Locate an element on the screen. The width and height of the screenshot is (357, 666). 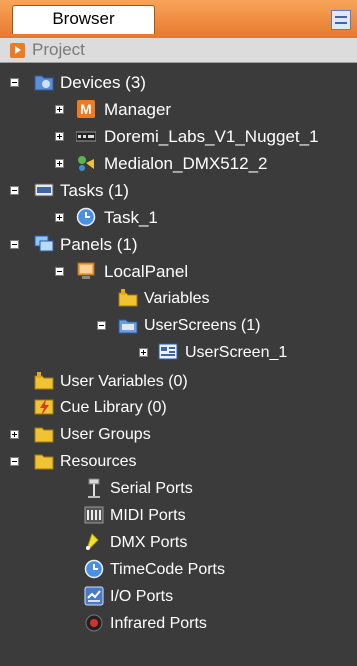
tree-node-io-ports: I/O Ports is located at coordinates (178, 596).